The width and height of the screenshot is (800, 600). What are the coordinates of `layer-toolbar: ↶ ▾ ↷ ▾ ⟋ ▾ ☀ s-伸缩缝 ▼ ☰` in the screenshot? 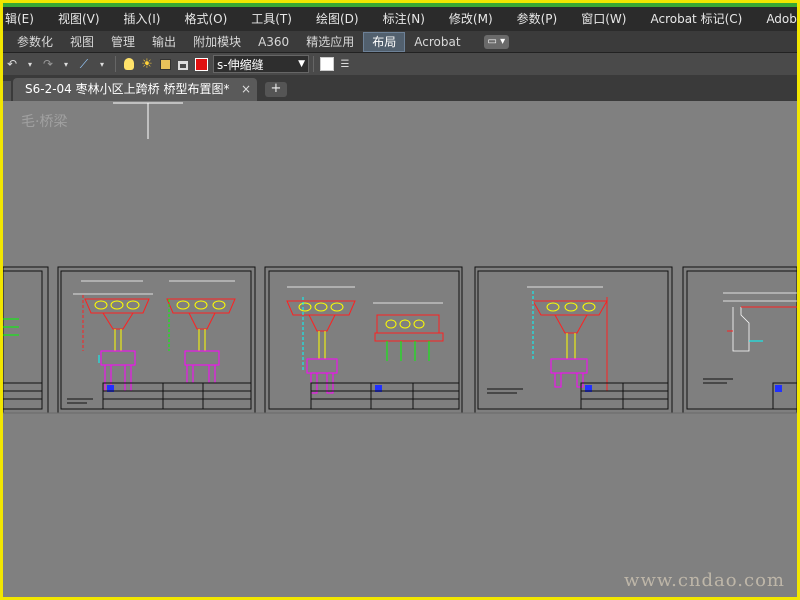 It's located at (400, 64).